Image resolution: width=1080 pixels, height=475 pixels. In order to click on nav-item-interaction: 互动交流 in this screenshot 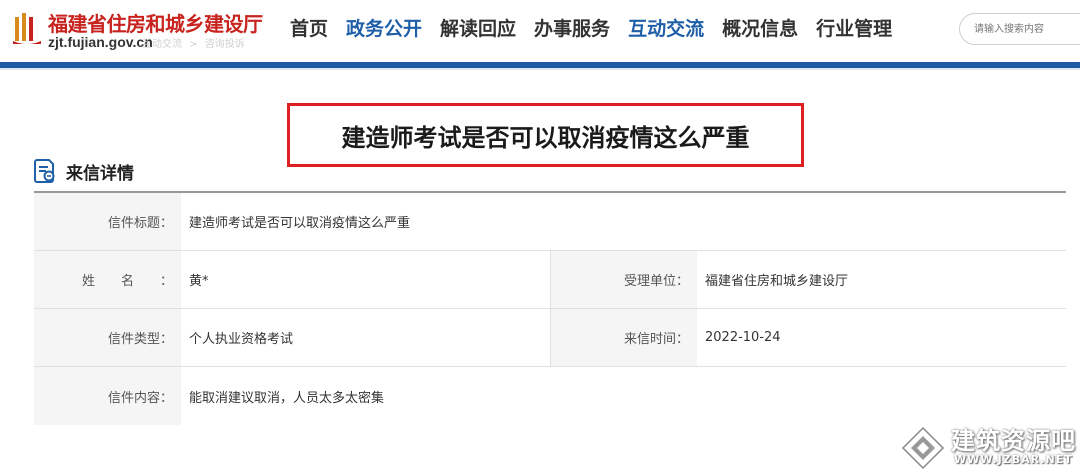, I will do `click(666, 29)`.